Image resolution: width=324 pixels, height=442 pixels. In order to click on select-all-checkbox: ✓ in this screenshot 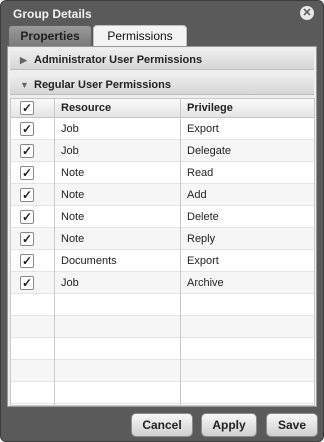, I will do `click(27, 108)`.